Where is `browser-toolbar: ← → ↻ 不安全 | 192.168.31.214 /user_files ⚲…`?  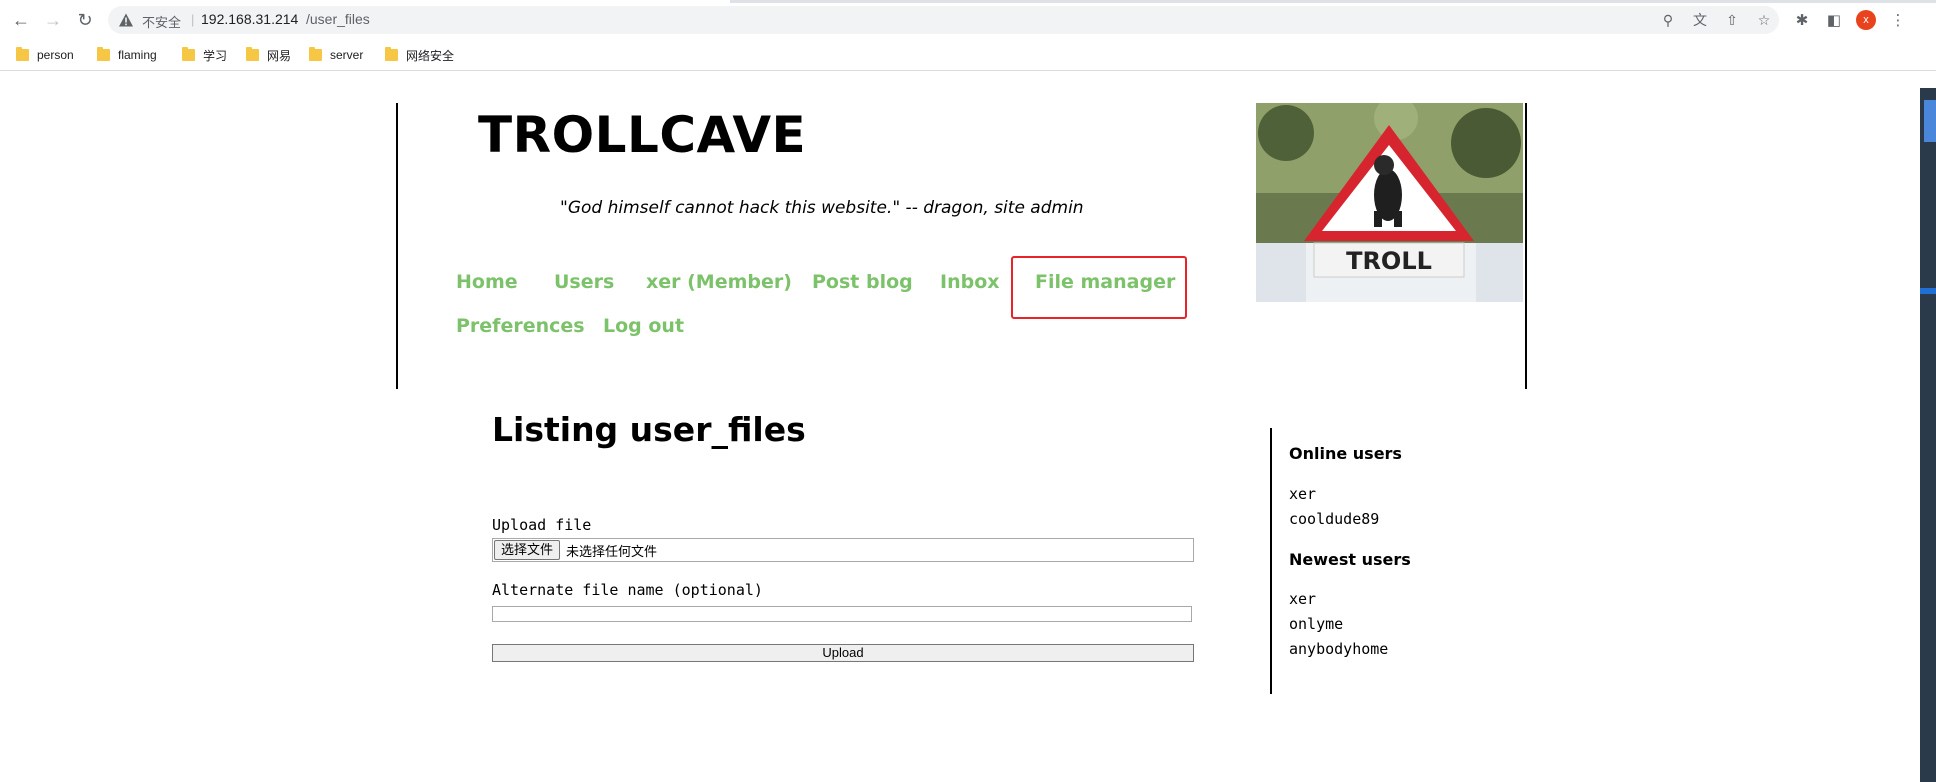
browser-toolbar: ← → ↻ 不安全 | 192.168.31.214 /user_files ⚲… is located at coordinates (968, 20).